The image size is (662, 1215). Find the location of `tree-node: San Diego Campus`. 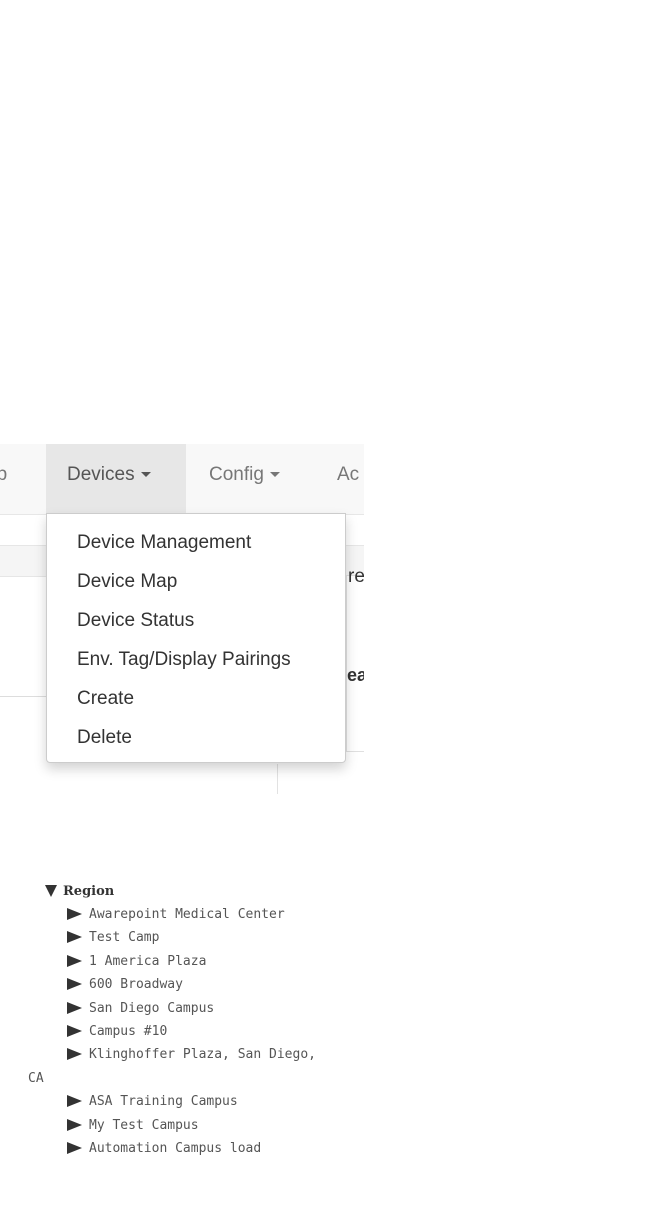

tree-node: San Diego Campus is located at coordinates (190, 1008).